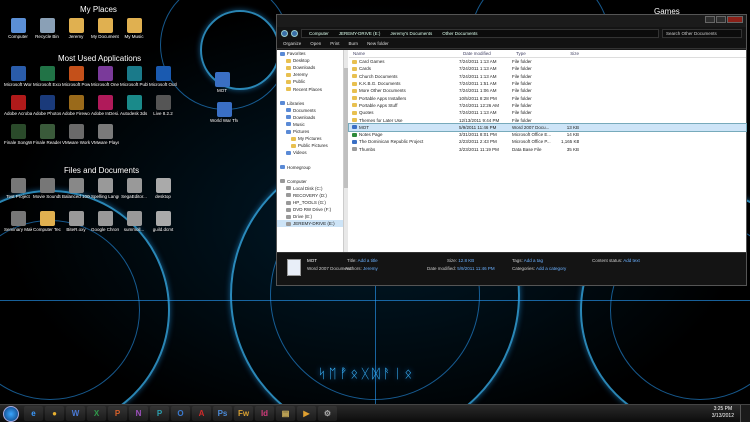 This screenshot has width=750, height=422. I want to click on nav-item: Favorites, so click(310, 53).